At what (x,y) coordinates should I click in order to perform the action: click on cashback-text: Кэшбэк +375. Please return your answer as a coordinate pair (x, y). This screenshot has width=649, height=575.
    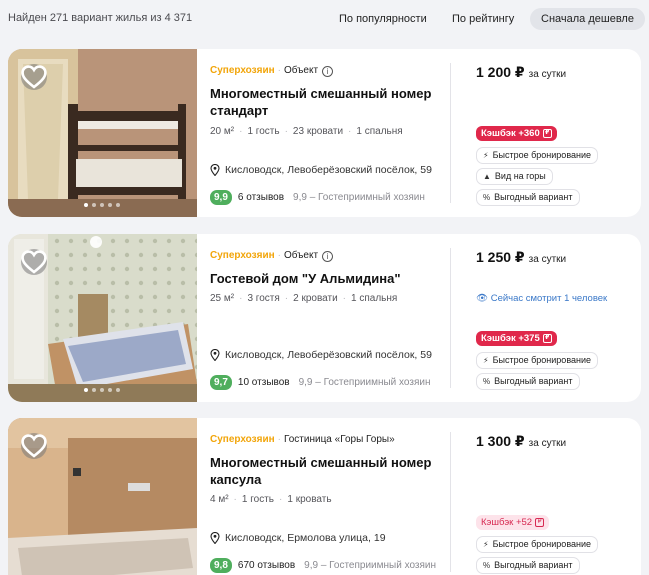
    Looking at the image, I should click on (510, 338).